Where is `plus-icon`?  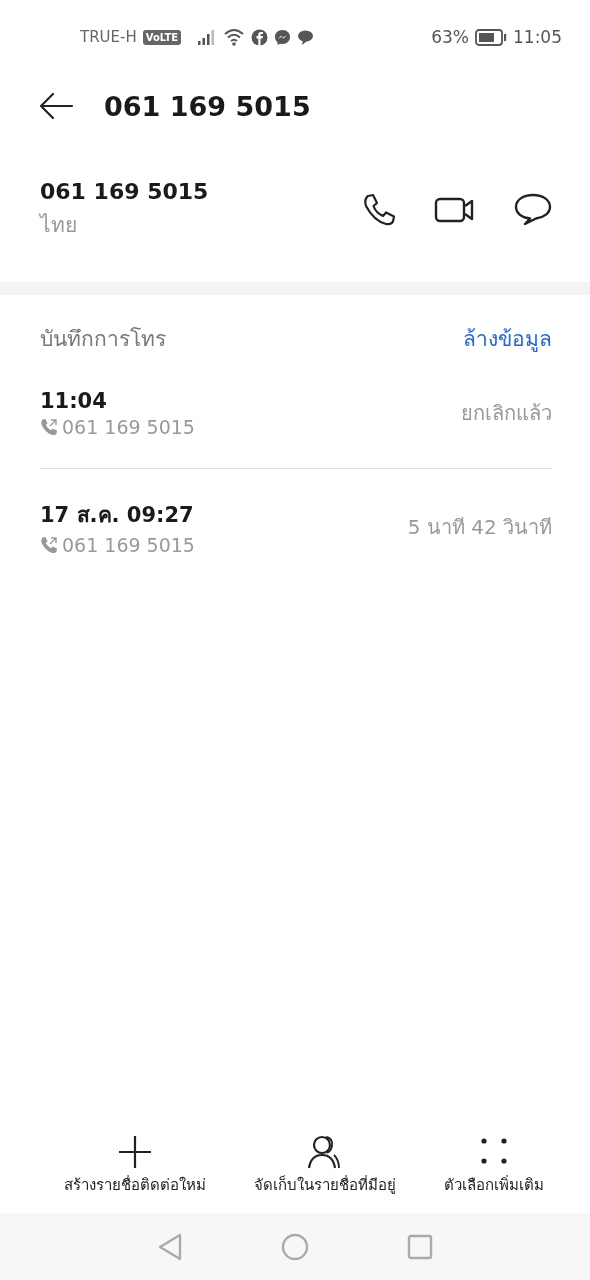
plus-icon is located at coordinates (135, 1152).